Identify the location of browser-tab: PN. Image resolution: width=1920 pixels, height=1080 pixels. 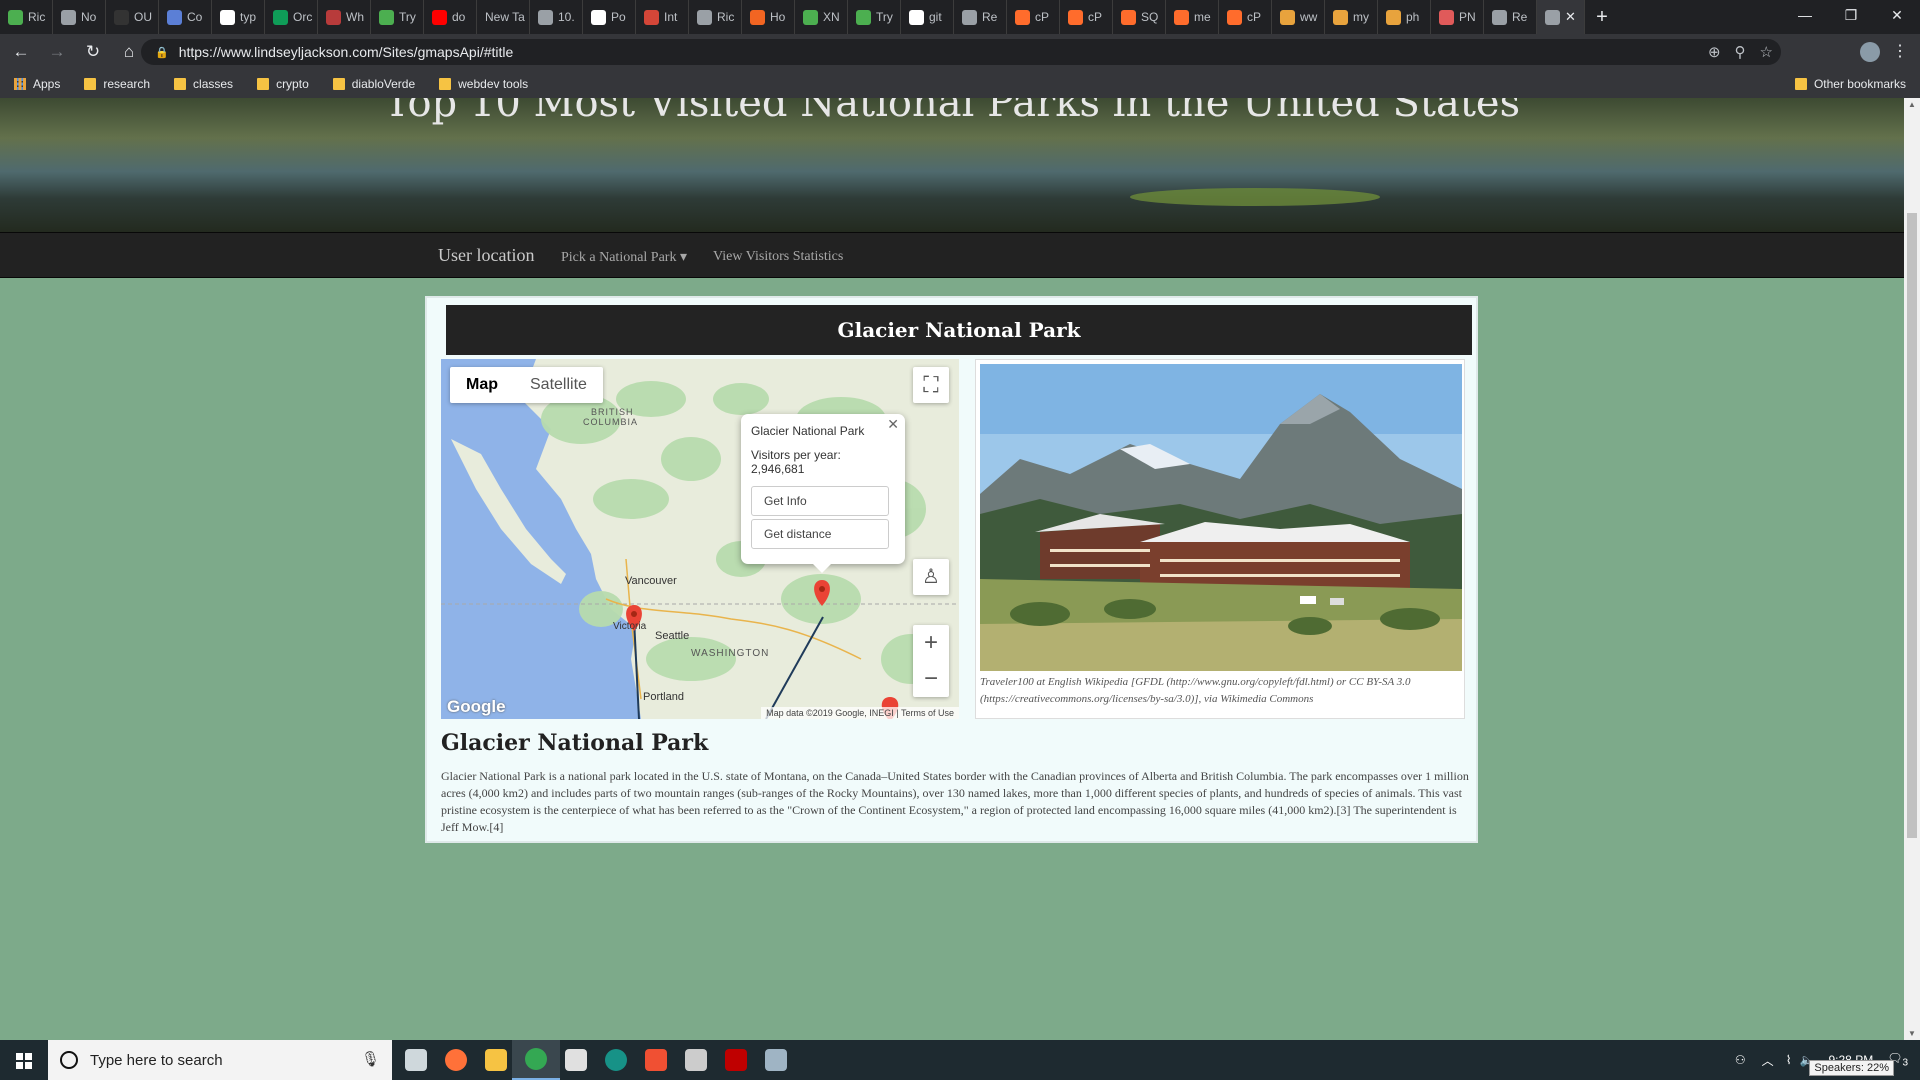
(1457, 17).